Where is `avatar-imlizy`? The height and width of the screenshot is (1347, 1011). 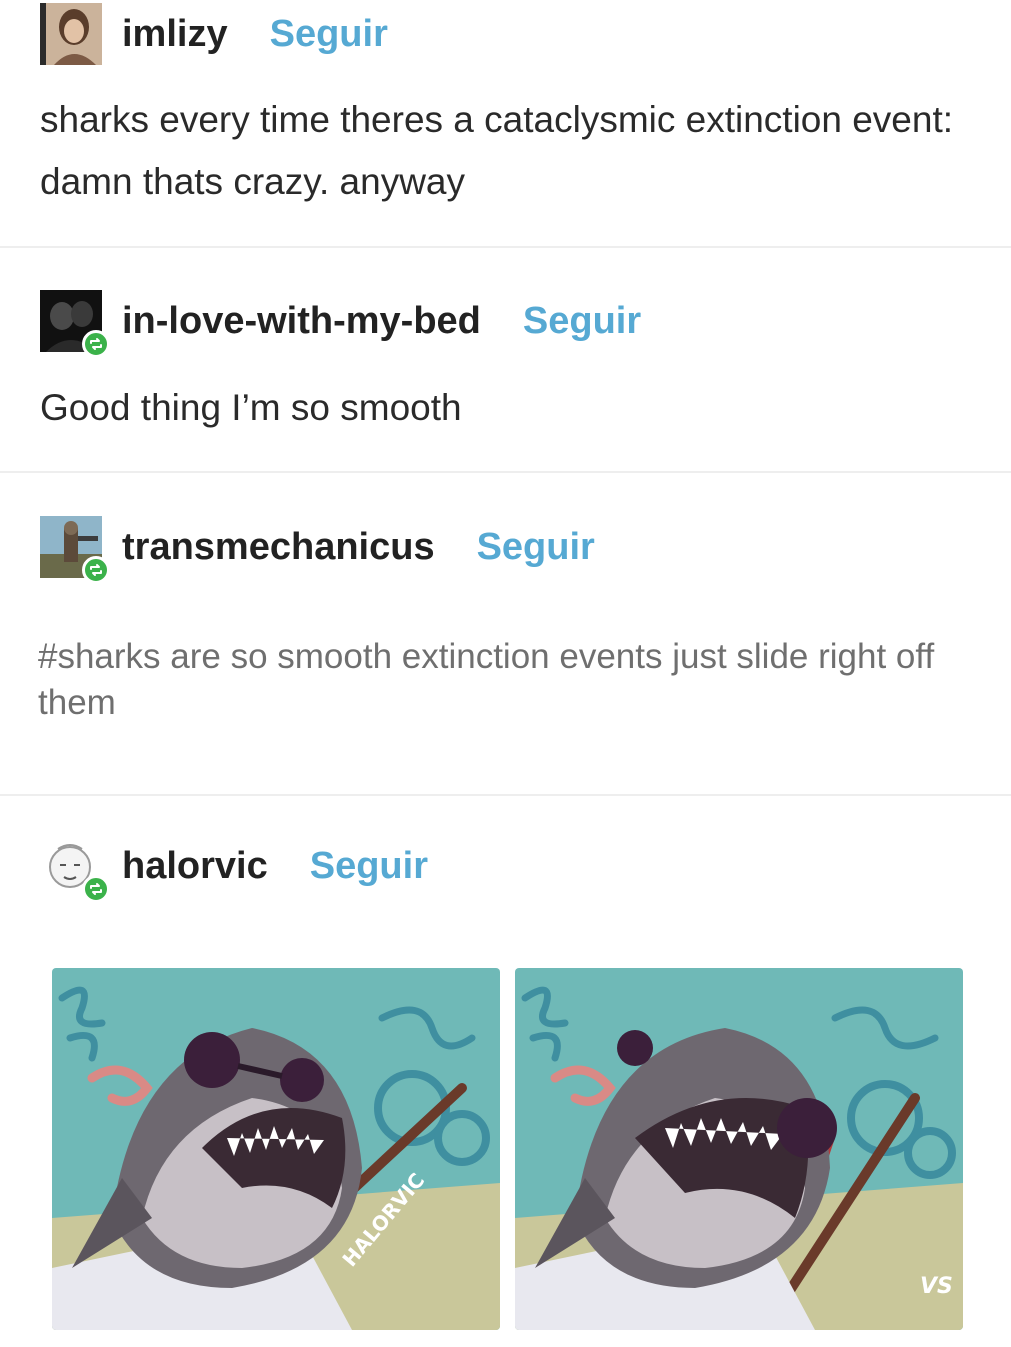 avatar-imlizy is located at coordinates (71, 34).